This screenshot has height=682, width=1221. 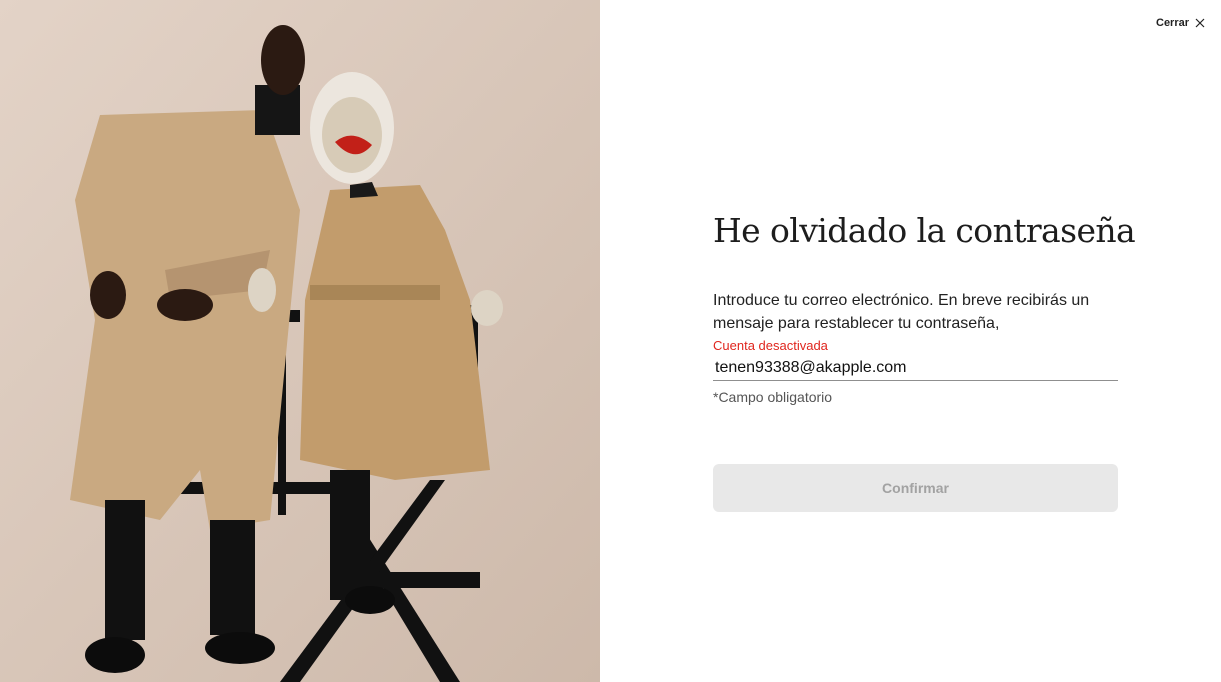 What do you see at coordinates (773, 397) in the screenshot?
I see `required-field-hint: *Campo obligatorio` at bounding box center [773, 397].